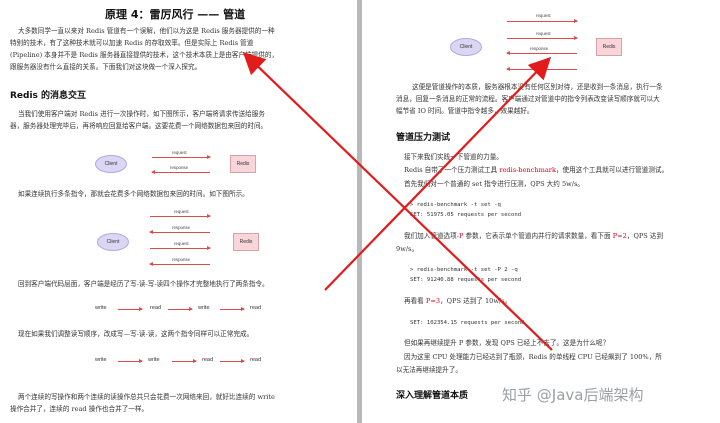  What do you see at coordinates (466, 280) in the screenshot?
I see `code-line: SET: 91240.88 requests per second` at bounding box center [466, 280].